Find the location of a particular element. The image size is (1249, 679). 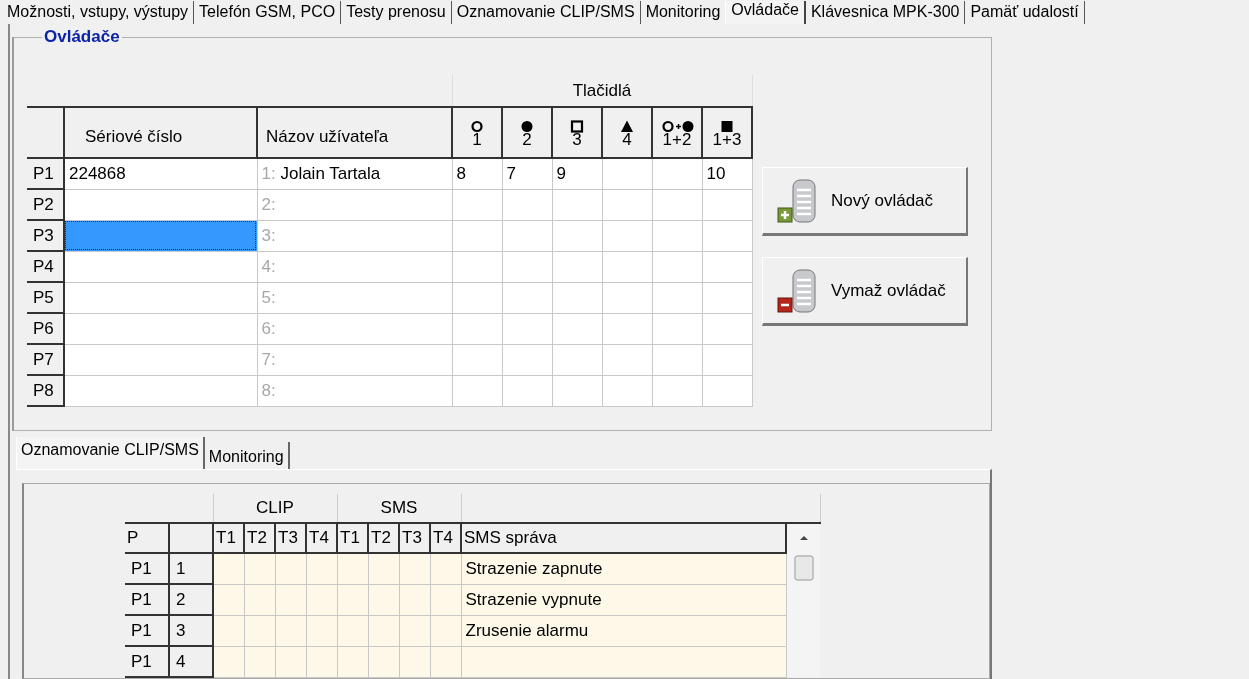

table-cell: 8 is located at coordinates (477, 173).